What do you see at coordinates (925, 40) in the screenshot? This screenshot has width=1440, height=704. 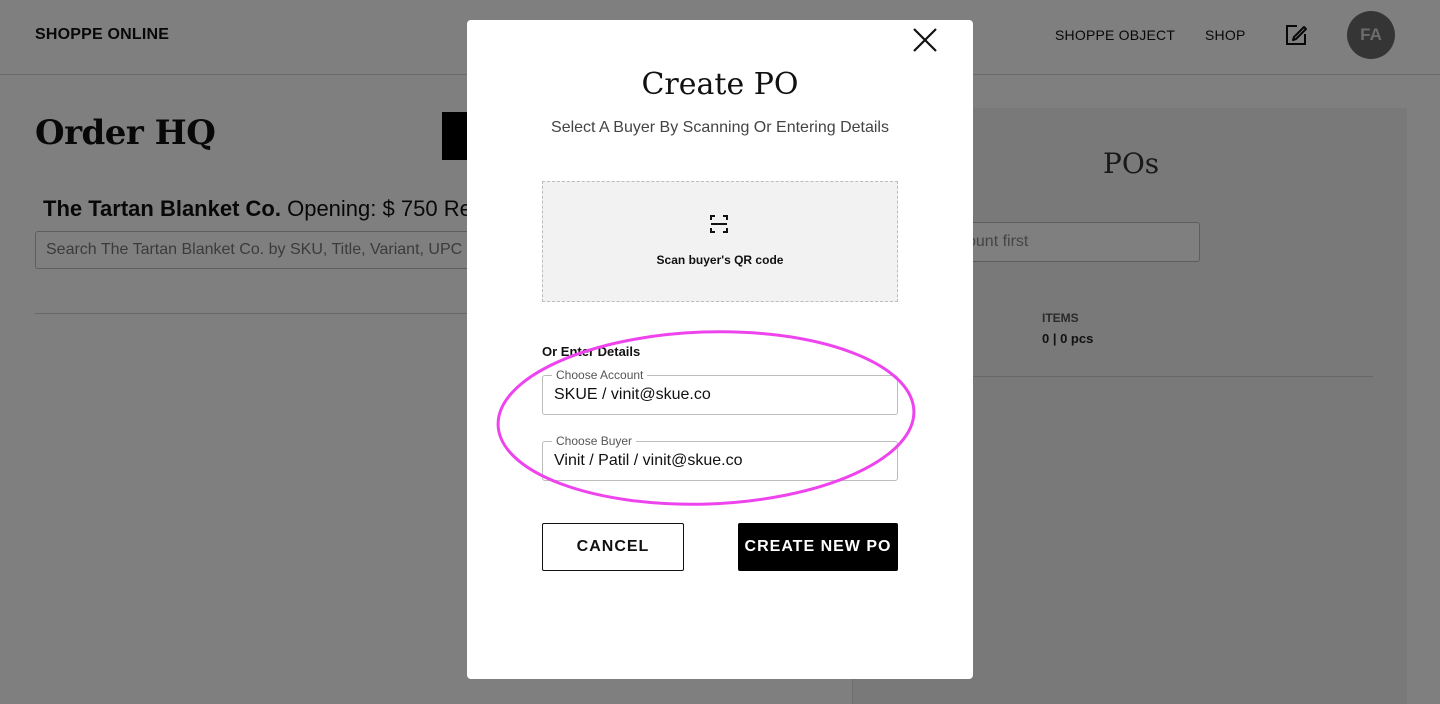 I see `close-icon` at bounding box center [925, 40].